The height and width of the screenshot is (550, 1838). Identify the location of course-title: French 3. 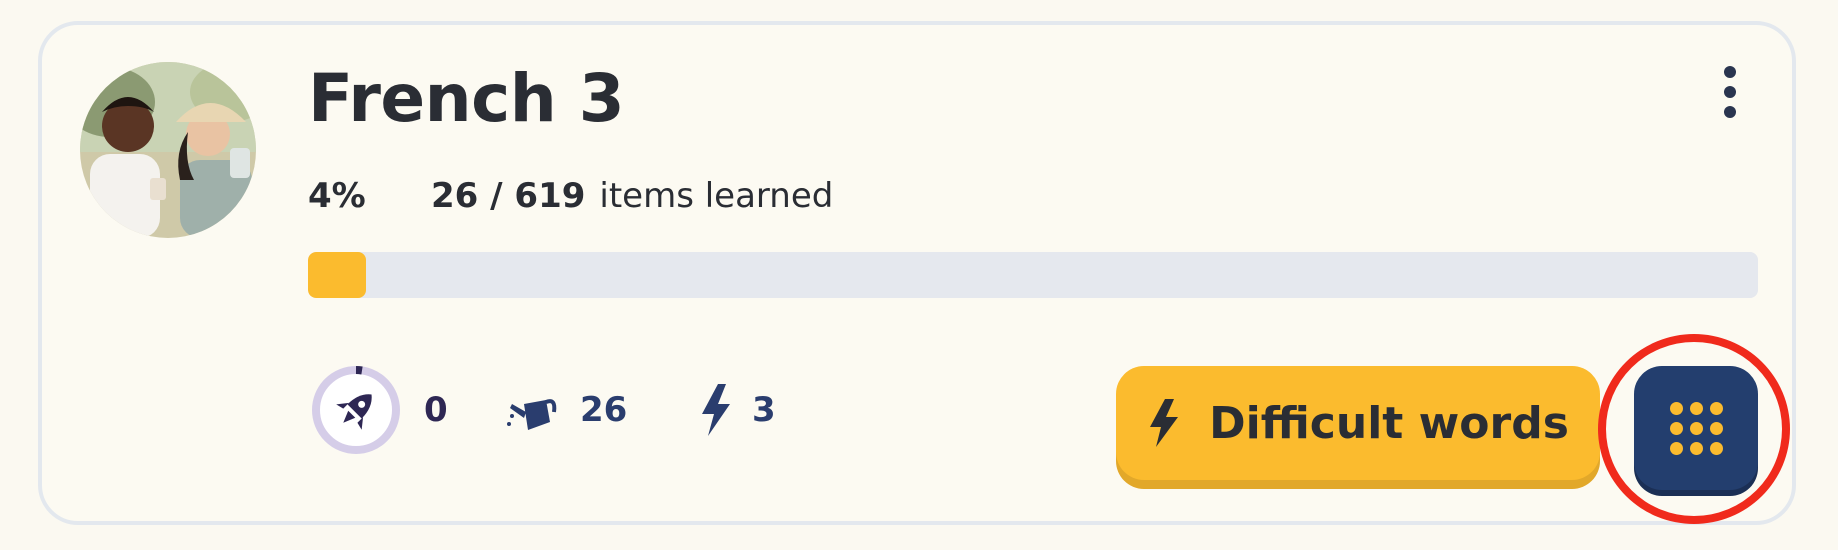
(466, 98).